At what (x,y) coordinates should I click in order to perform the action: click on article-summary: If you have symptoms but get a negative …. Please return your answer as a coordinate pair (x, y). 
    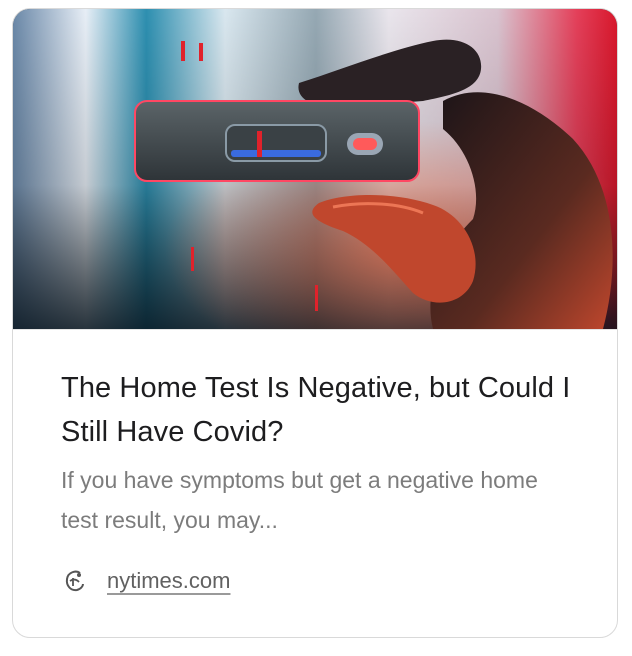
    Looking at the image, I should click on (299, 500).